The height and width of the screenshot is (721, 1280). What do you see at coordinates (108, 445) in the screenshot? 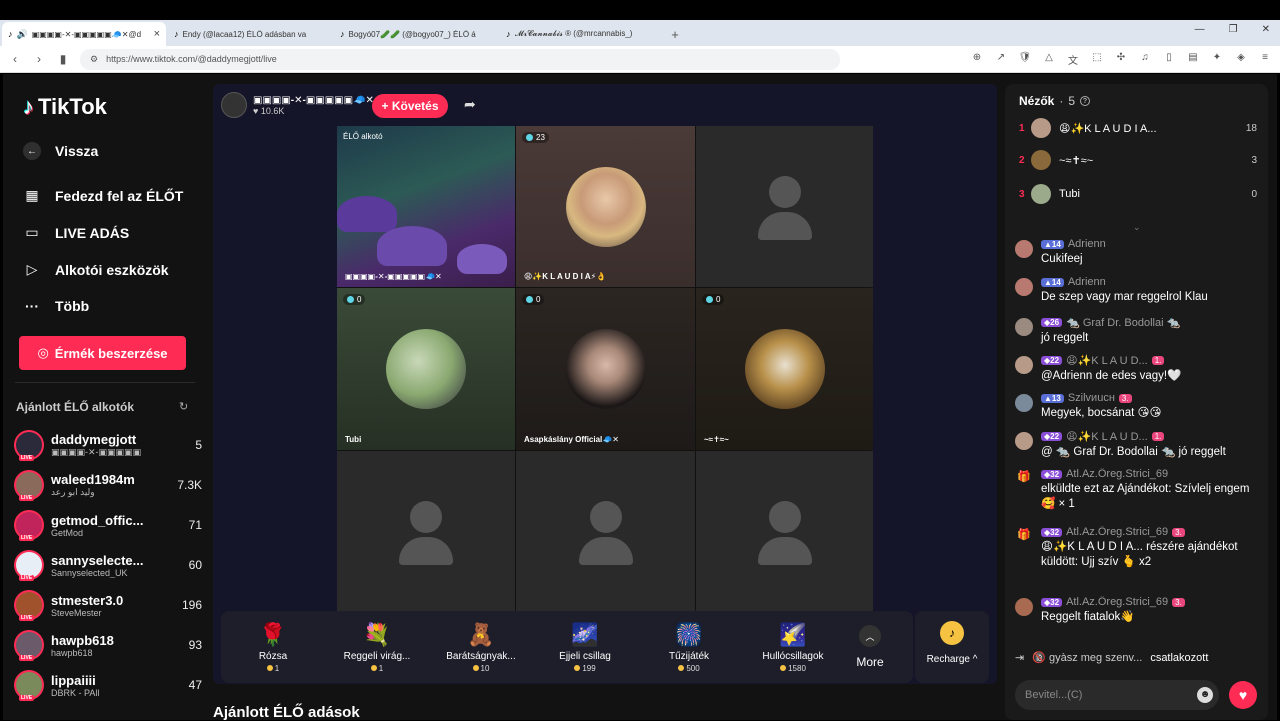
I see `recommended-creator: LIVE daddymegjott ▣▣▣▣-✕-▣▣▣▣▣ 5` at bounding box center [108, 445].